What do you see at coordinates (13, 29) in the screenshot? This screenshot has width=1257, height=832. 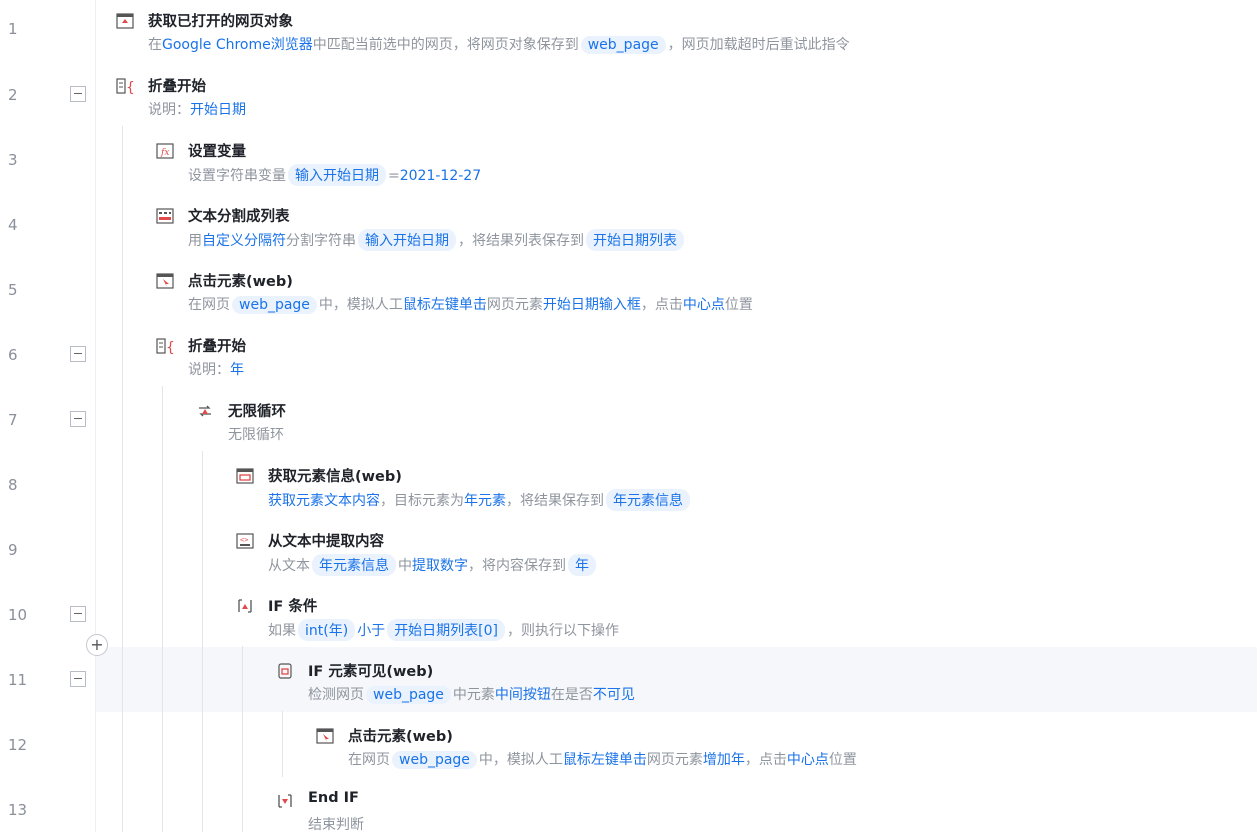 I see `line-number: 1` at bounding box center [13, 29].